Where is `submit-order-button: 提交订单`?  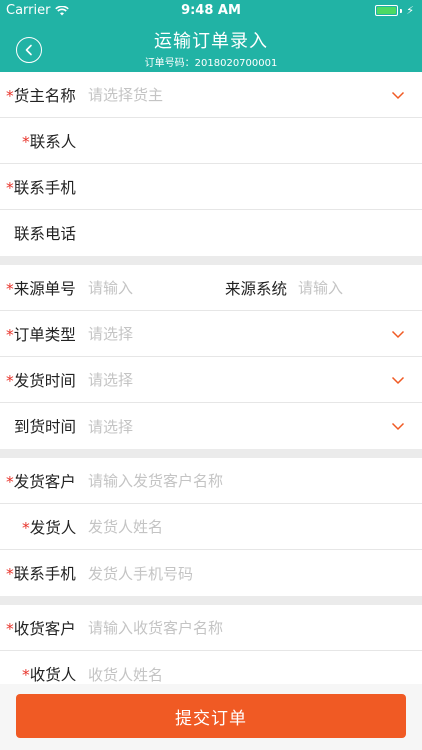
submit-order-button: 提交订单 is located at coordinates (211, 716).